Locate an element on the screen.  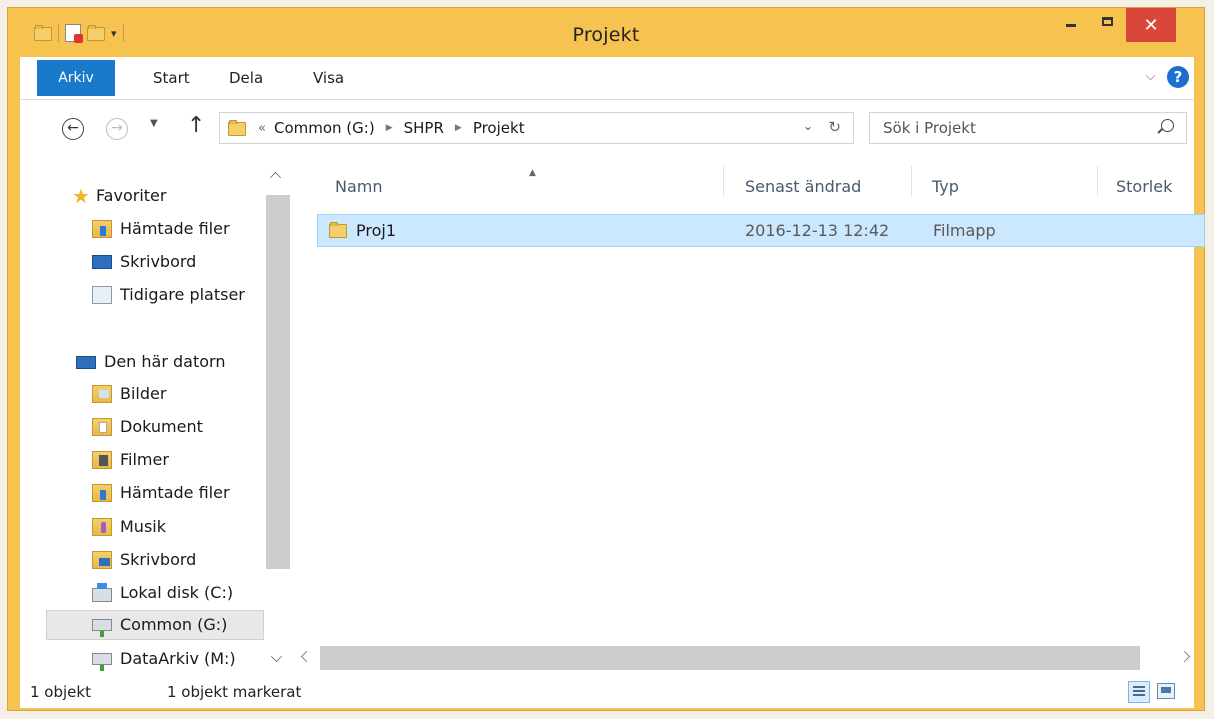
close-icon: ✕ is located at coordinates (1151, 25).